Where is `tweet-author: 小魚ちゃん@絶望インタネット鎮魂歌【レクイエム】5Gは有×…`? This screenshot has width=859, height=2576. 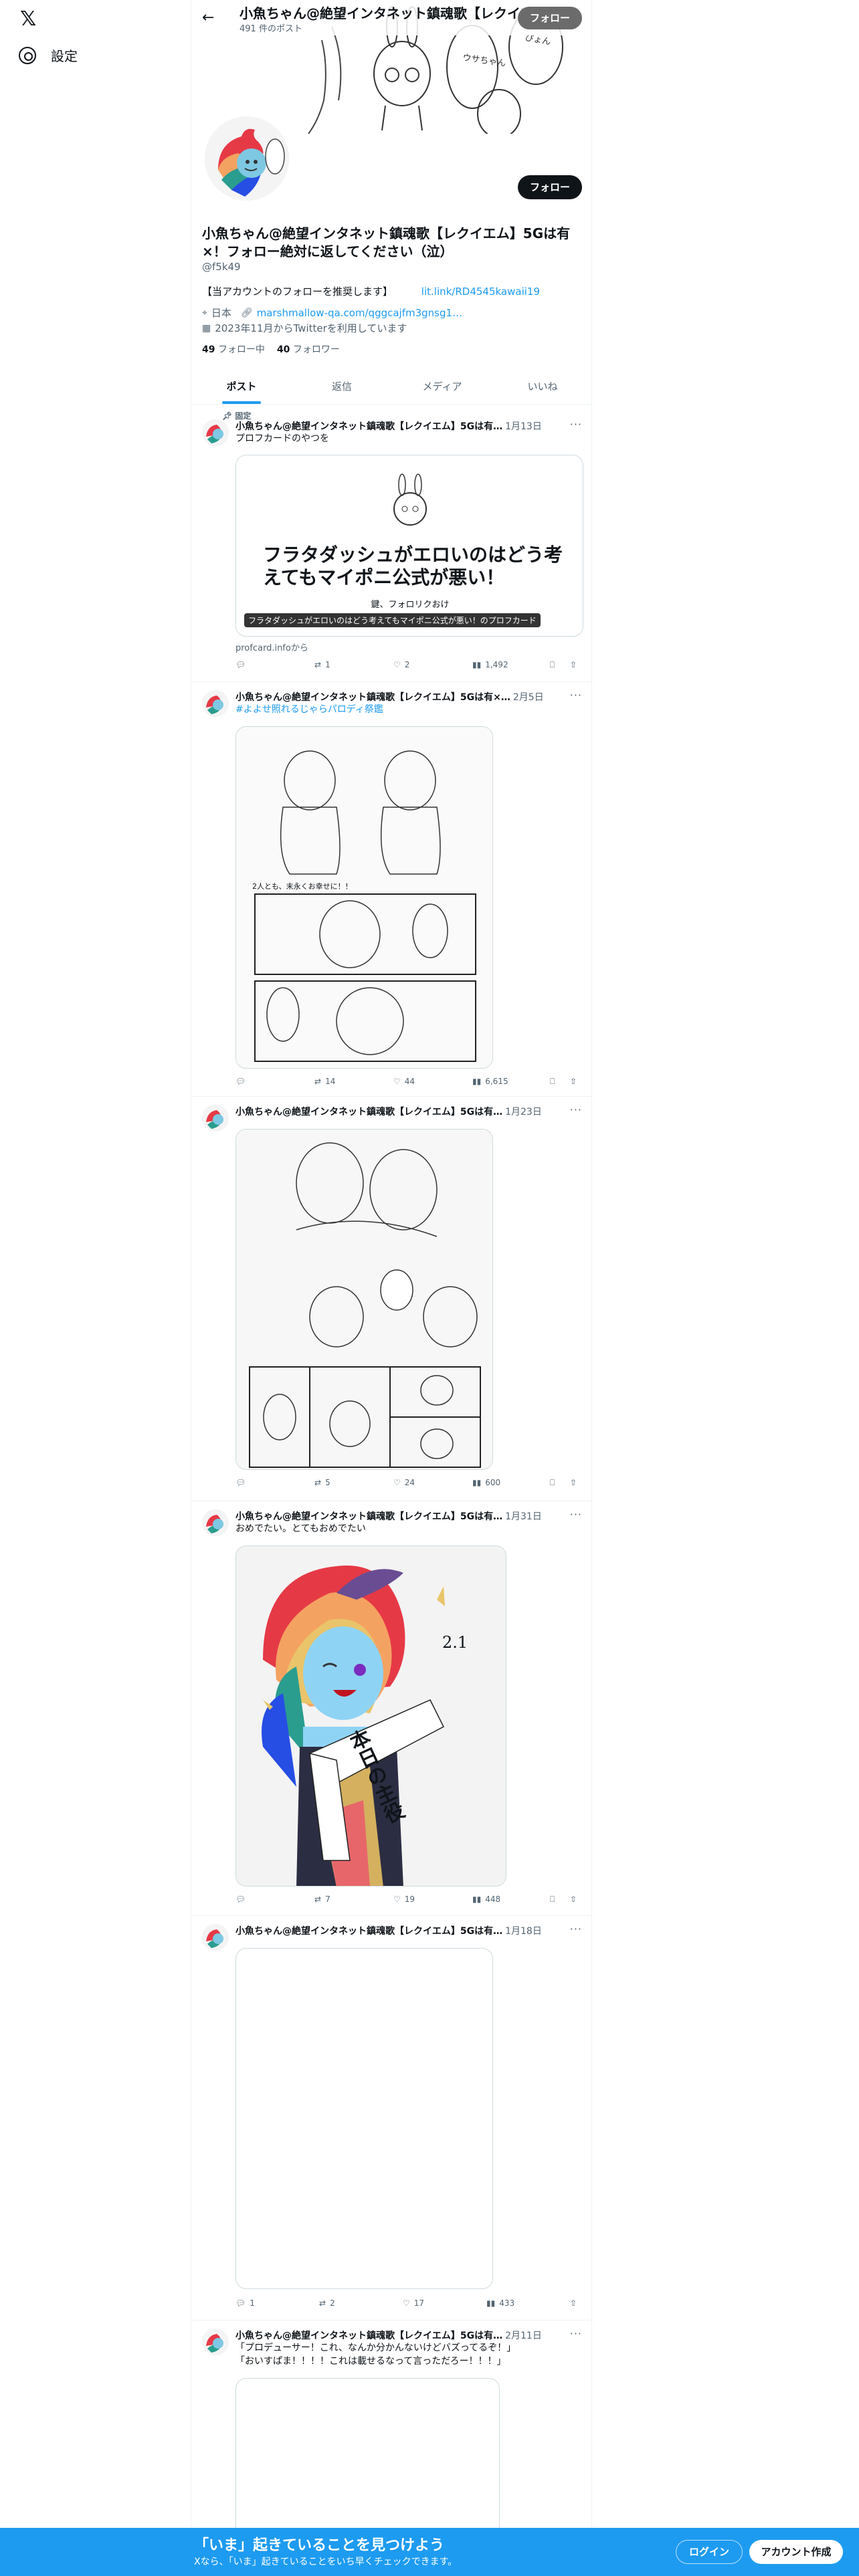 tweet-author: 小魚ちゃん@絶望インタネット鎮魂歌【レクイエム】5Gは有×… is located at coordinates (372, 697).